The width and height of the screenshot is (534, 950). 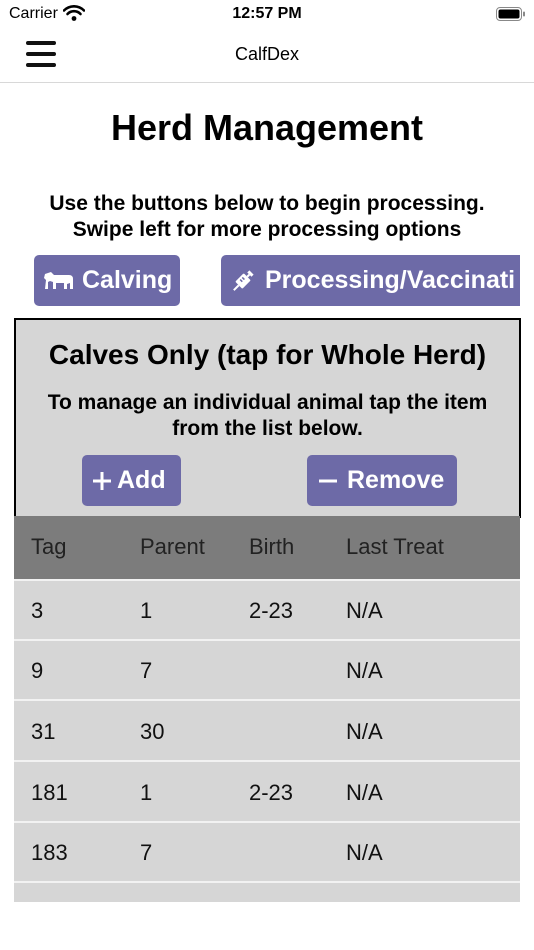 I want to click on column-header-tag: Tag, so click(x=49, y=546).